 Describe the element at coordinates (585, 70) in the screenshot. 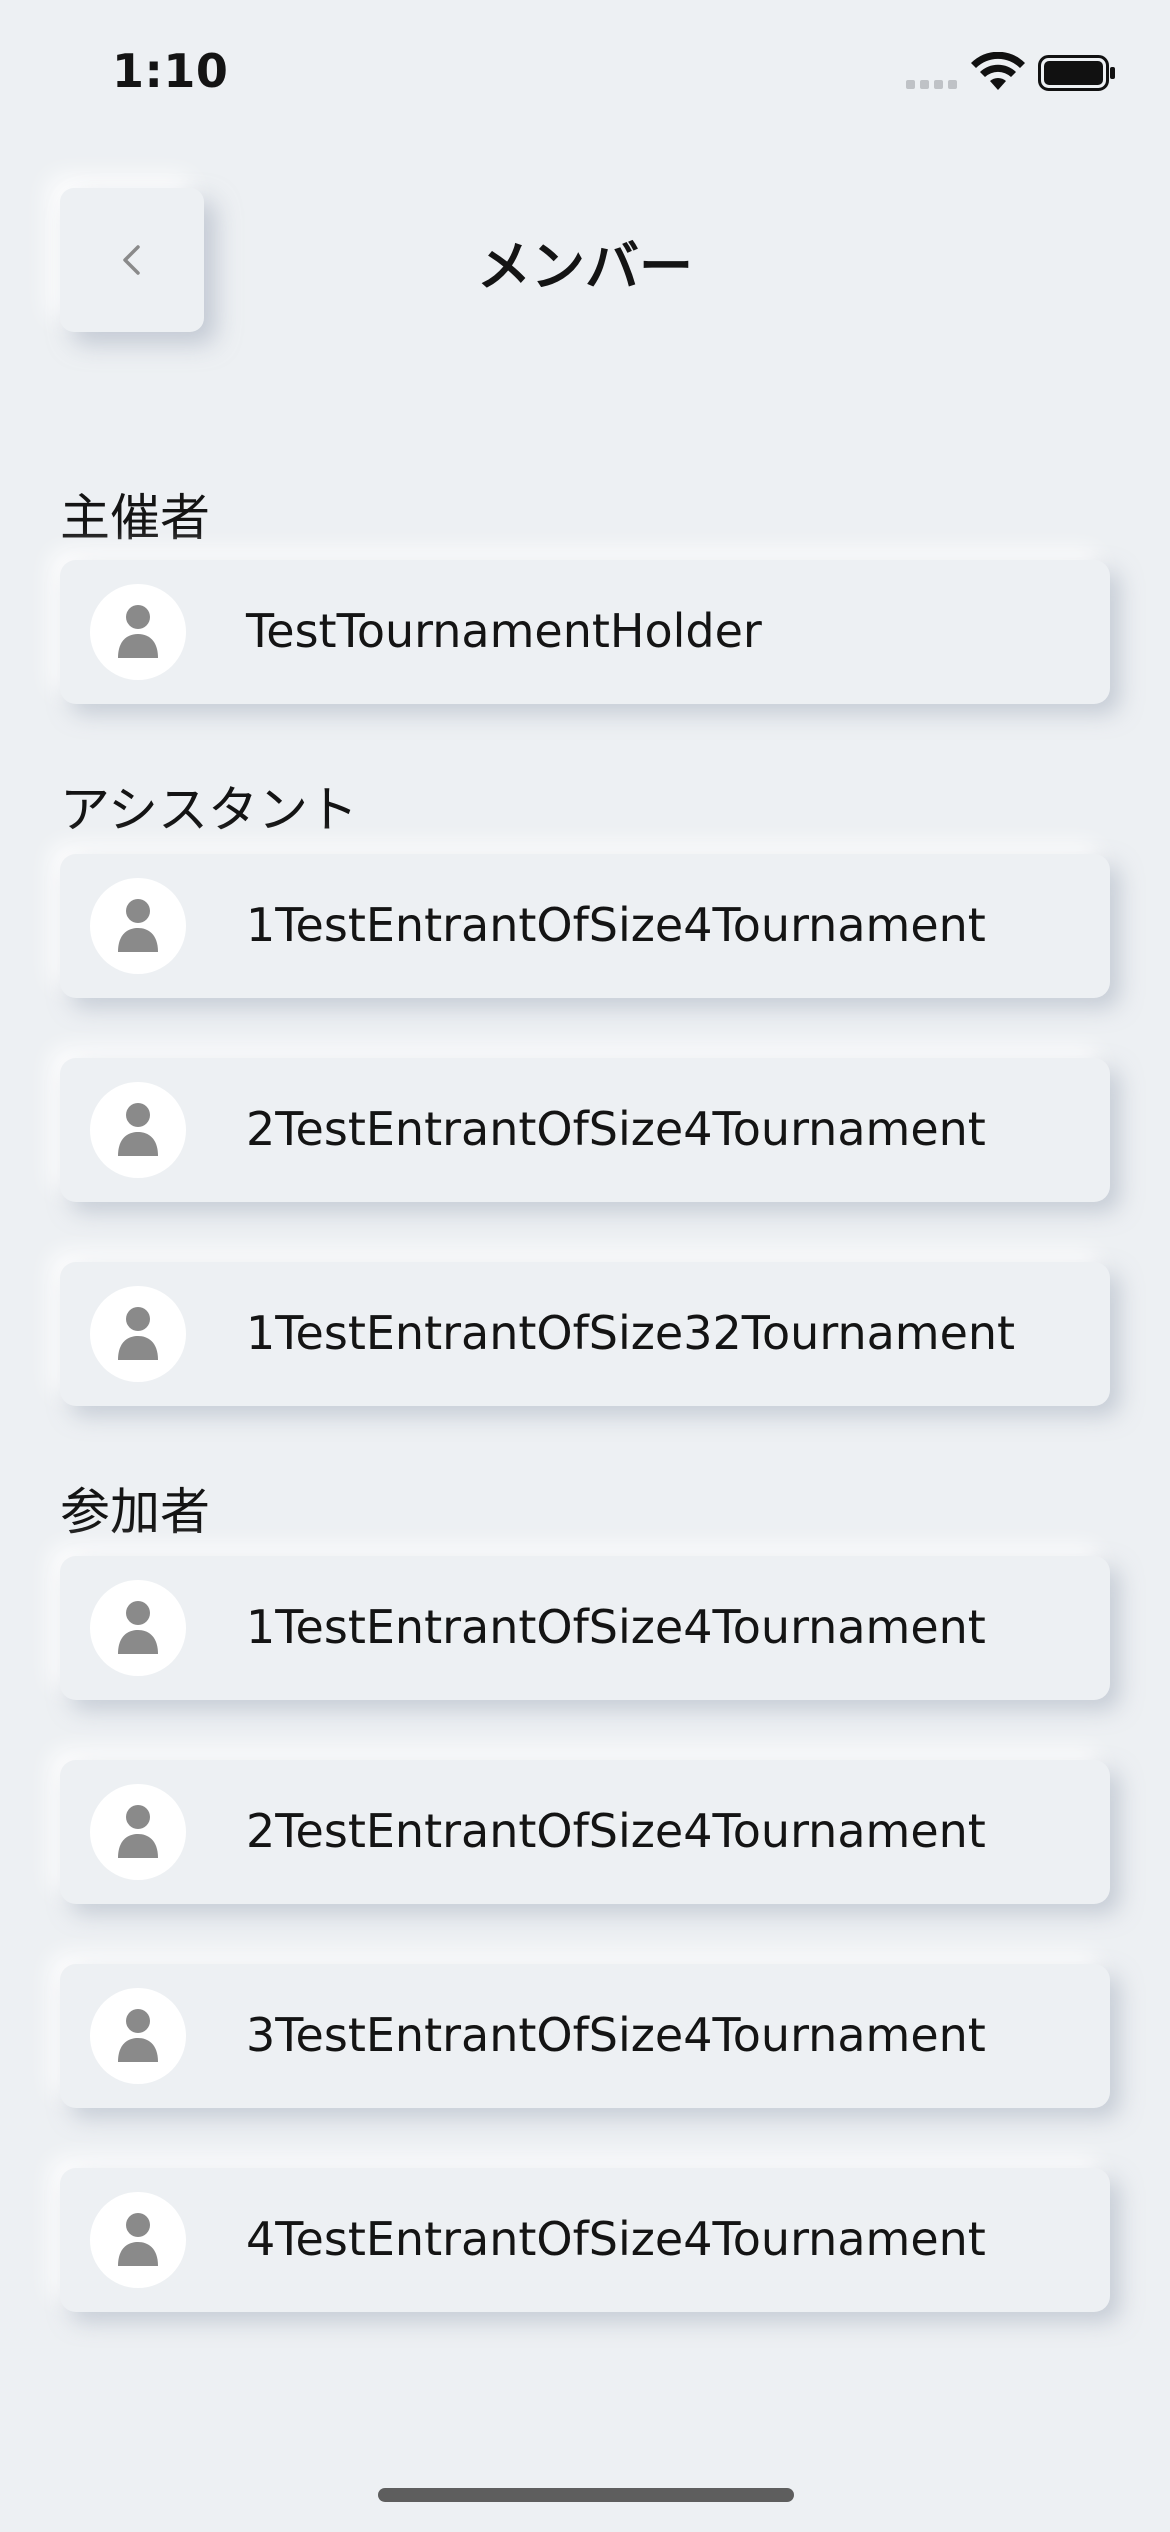

I see `status-bar: 1:10` at that location.